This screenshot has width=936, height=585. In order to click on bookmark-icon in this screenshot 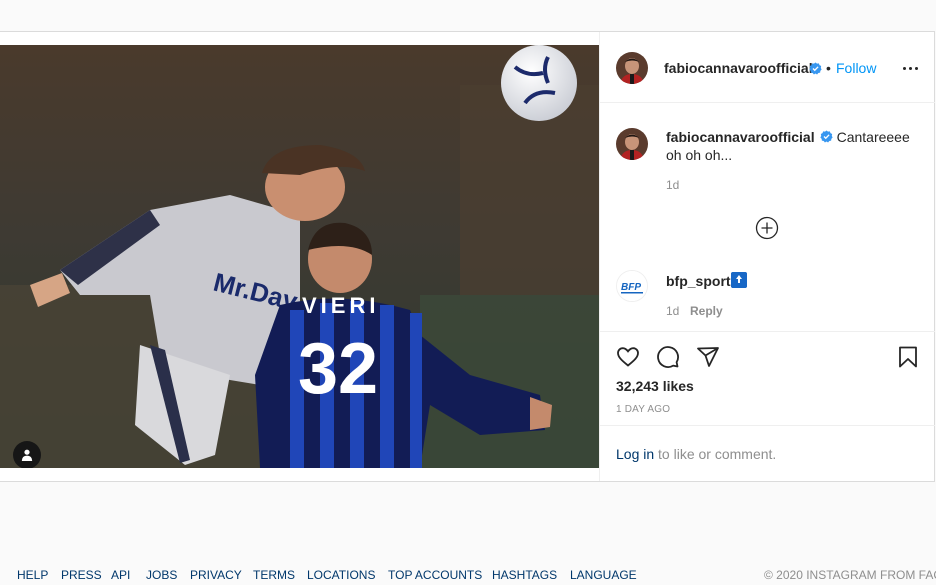, I will do `click(908, 357)`.